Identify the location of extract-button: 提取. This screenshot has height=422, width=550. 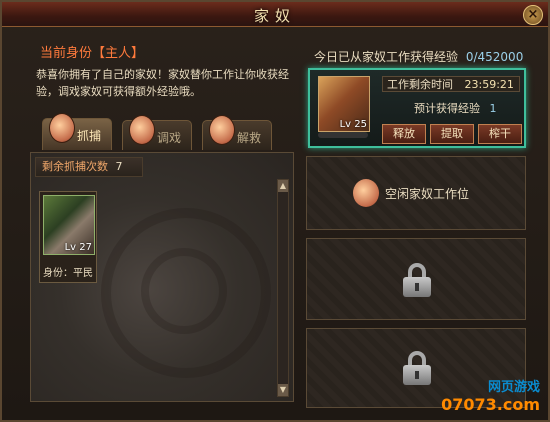
(452, 134).